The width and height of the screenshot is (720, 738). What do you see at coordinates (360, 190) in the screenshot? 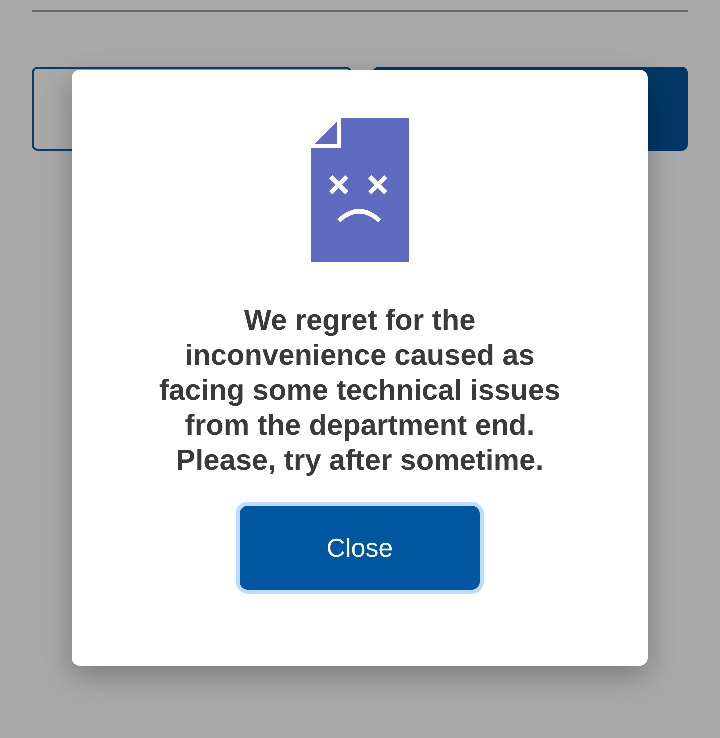
I see `sad-document-icon` at bounding box center [360, 190].